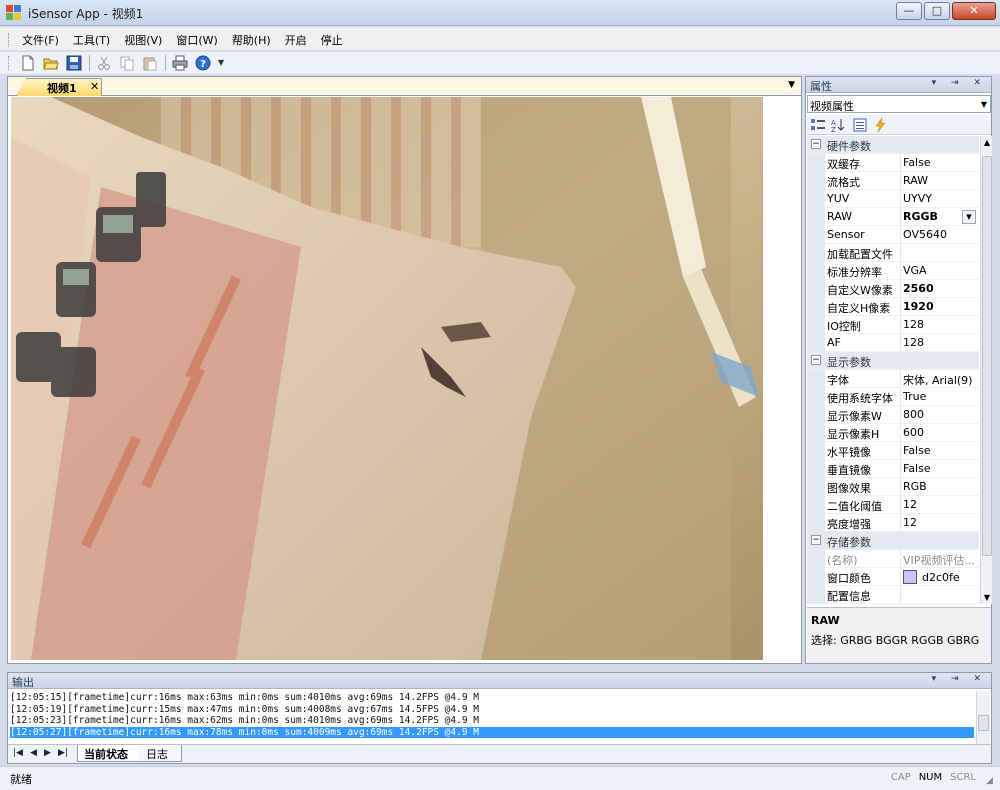  Describe the element at coordinates (196, 40) in the screenshot. I see `menu-window: 窗口(W)` at that location.